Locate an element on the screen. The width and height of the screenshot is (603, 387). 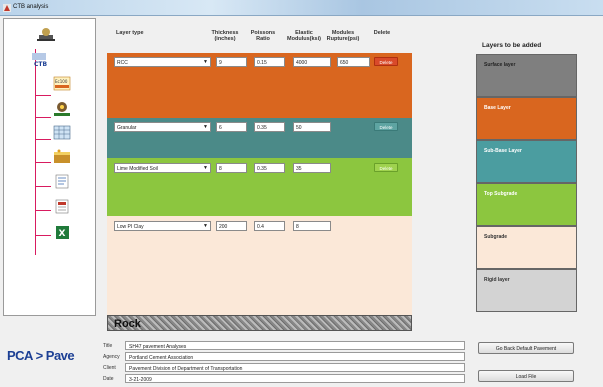
rock-label: Rock is located at coordinates (127, 324).